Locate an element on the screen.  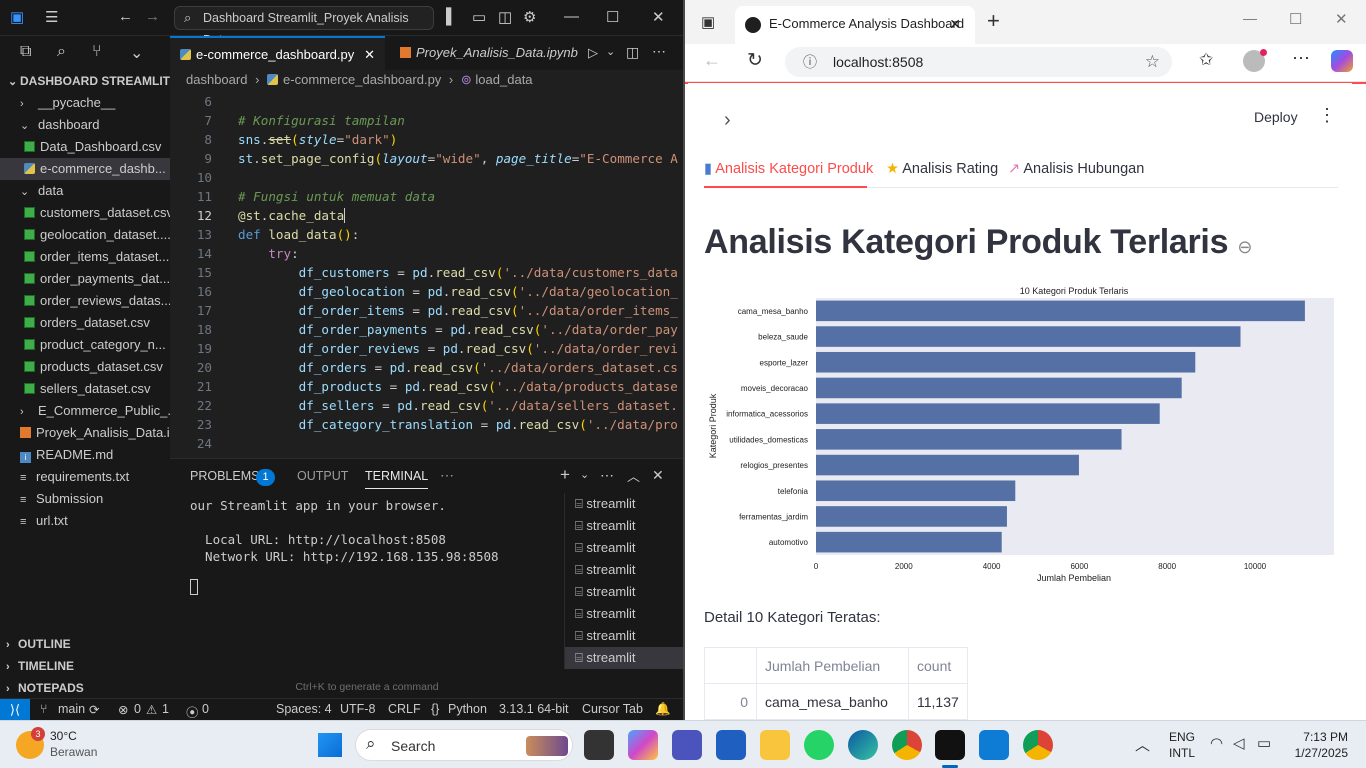
maximize-panel-icon: ︿ is located at coordinates (633, 475).